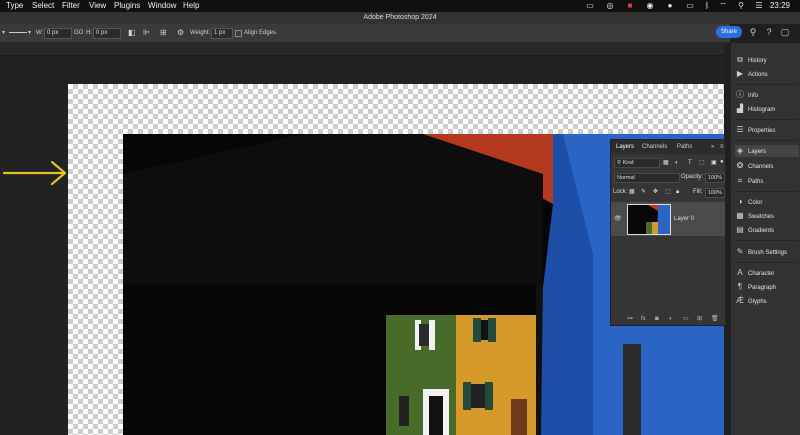 The width and height of the screenshot is (800, 435). I want to click on bluetooth-icon: ᛒ, so click(707, 6).